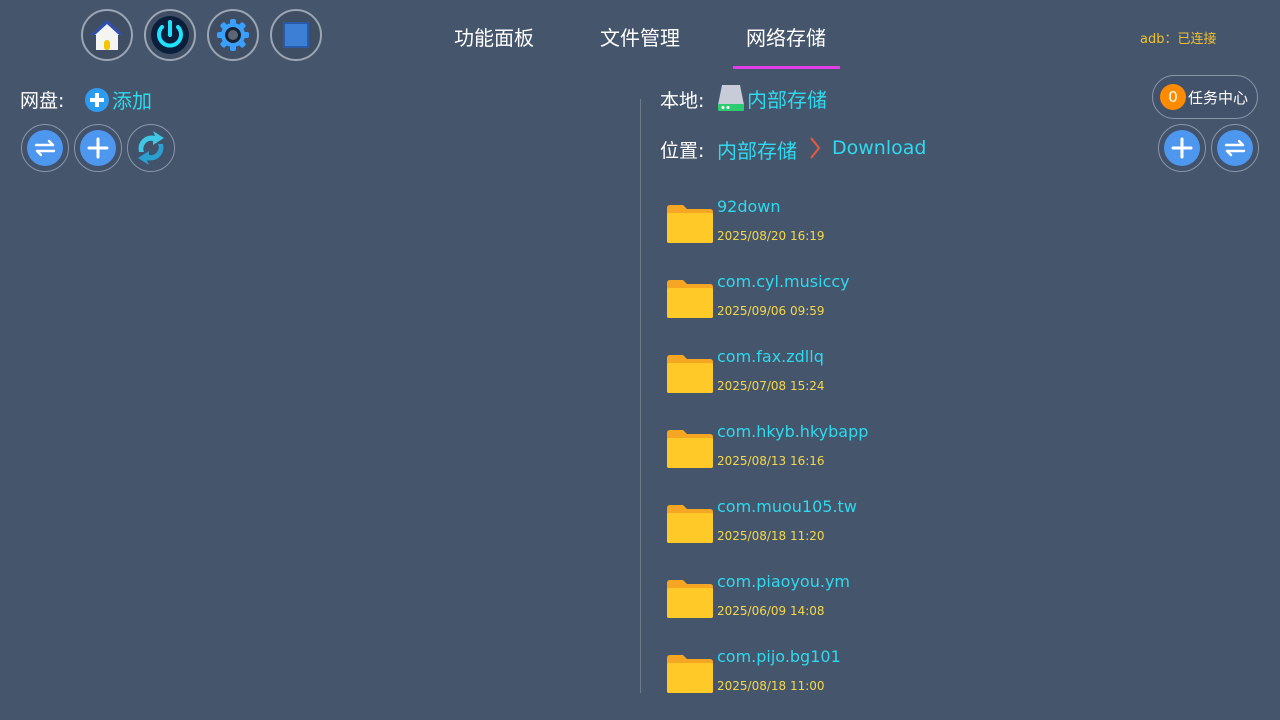  What do you see at coordinates (1173, 97) in the screenshot?
I see `task-count-badge: 0` at bounding box center [1173, 97].